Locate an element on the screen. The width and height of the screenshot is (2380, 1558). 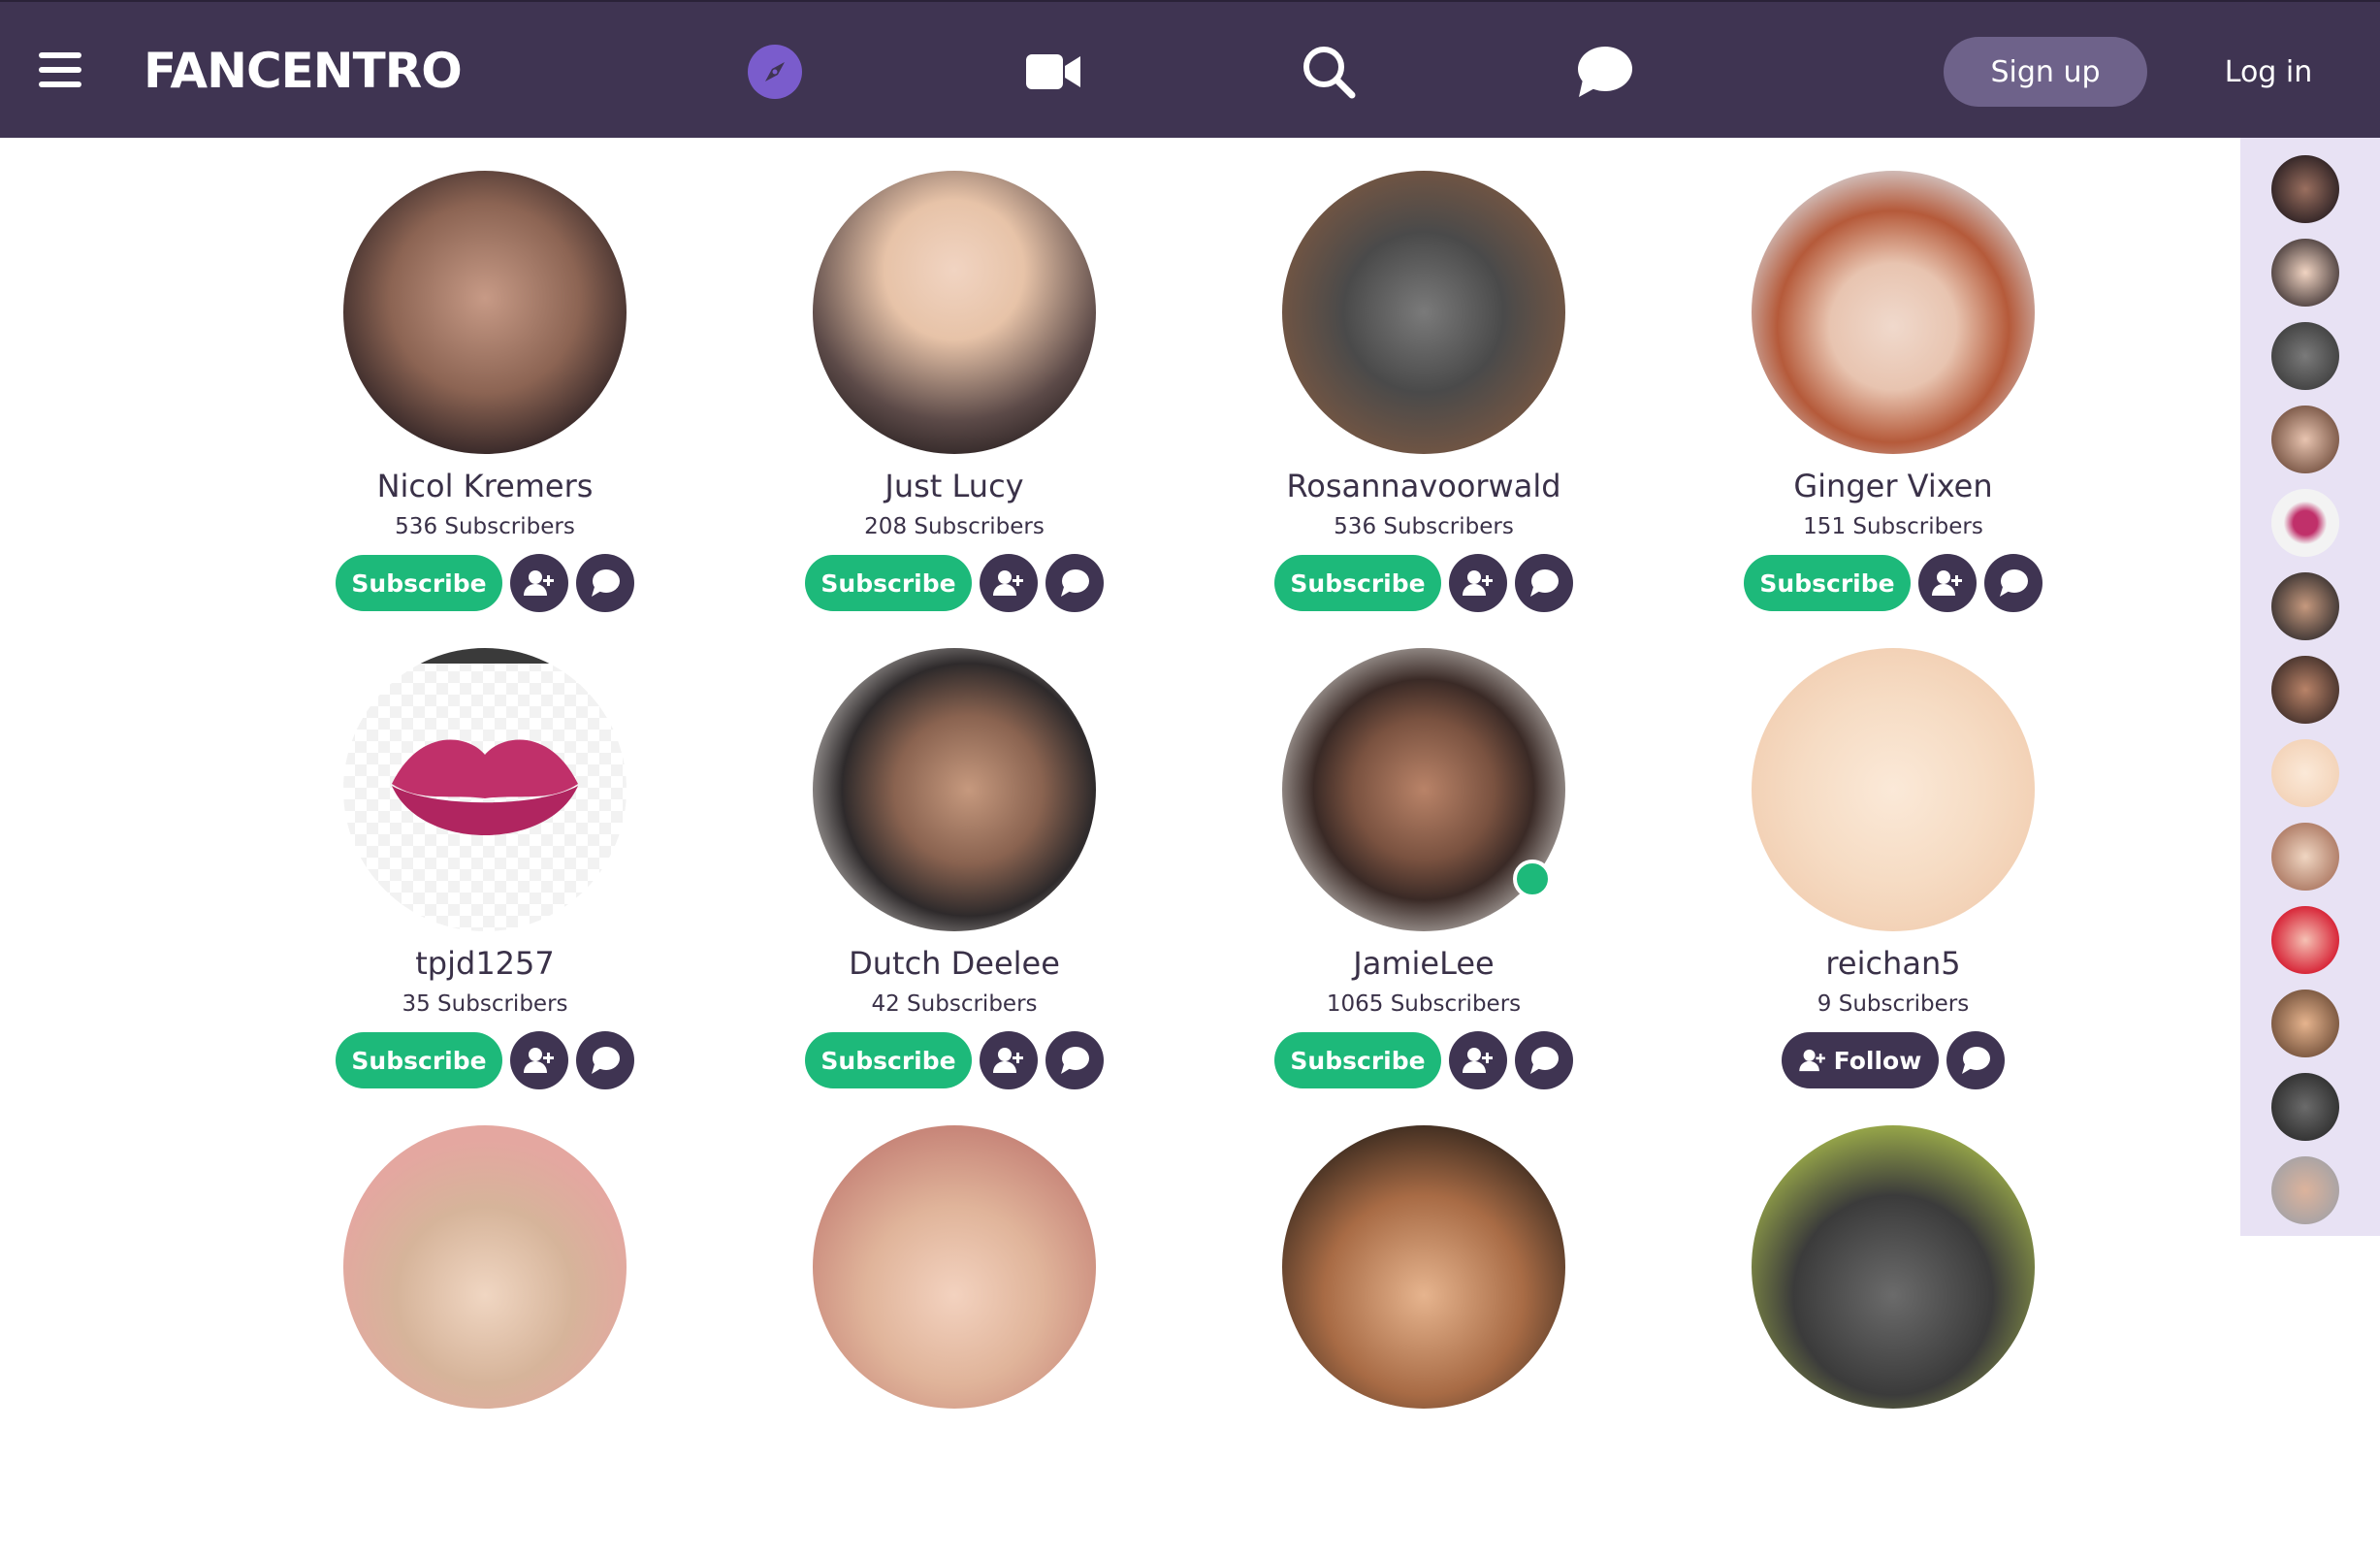
subscriber-count: 208 Subscribers is located at coordinates (954, 526).